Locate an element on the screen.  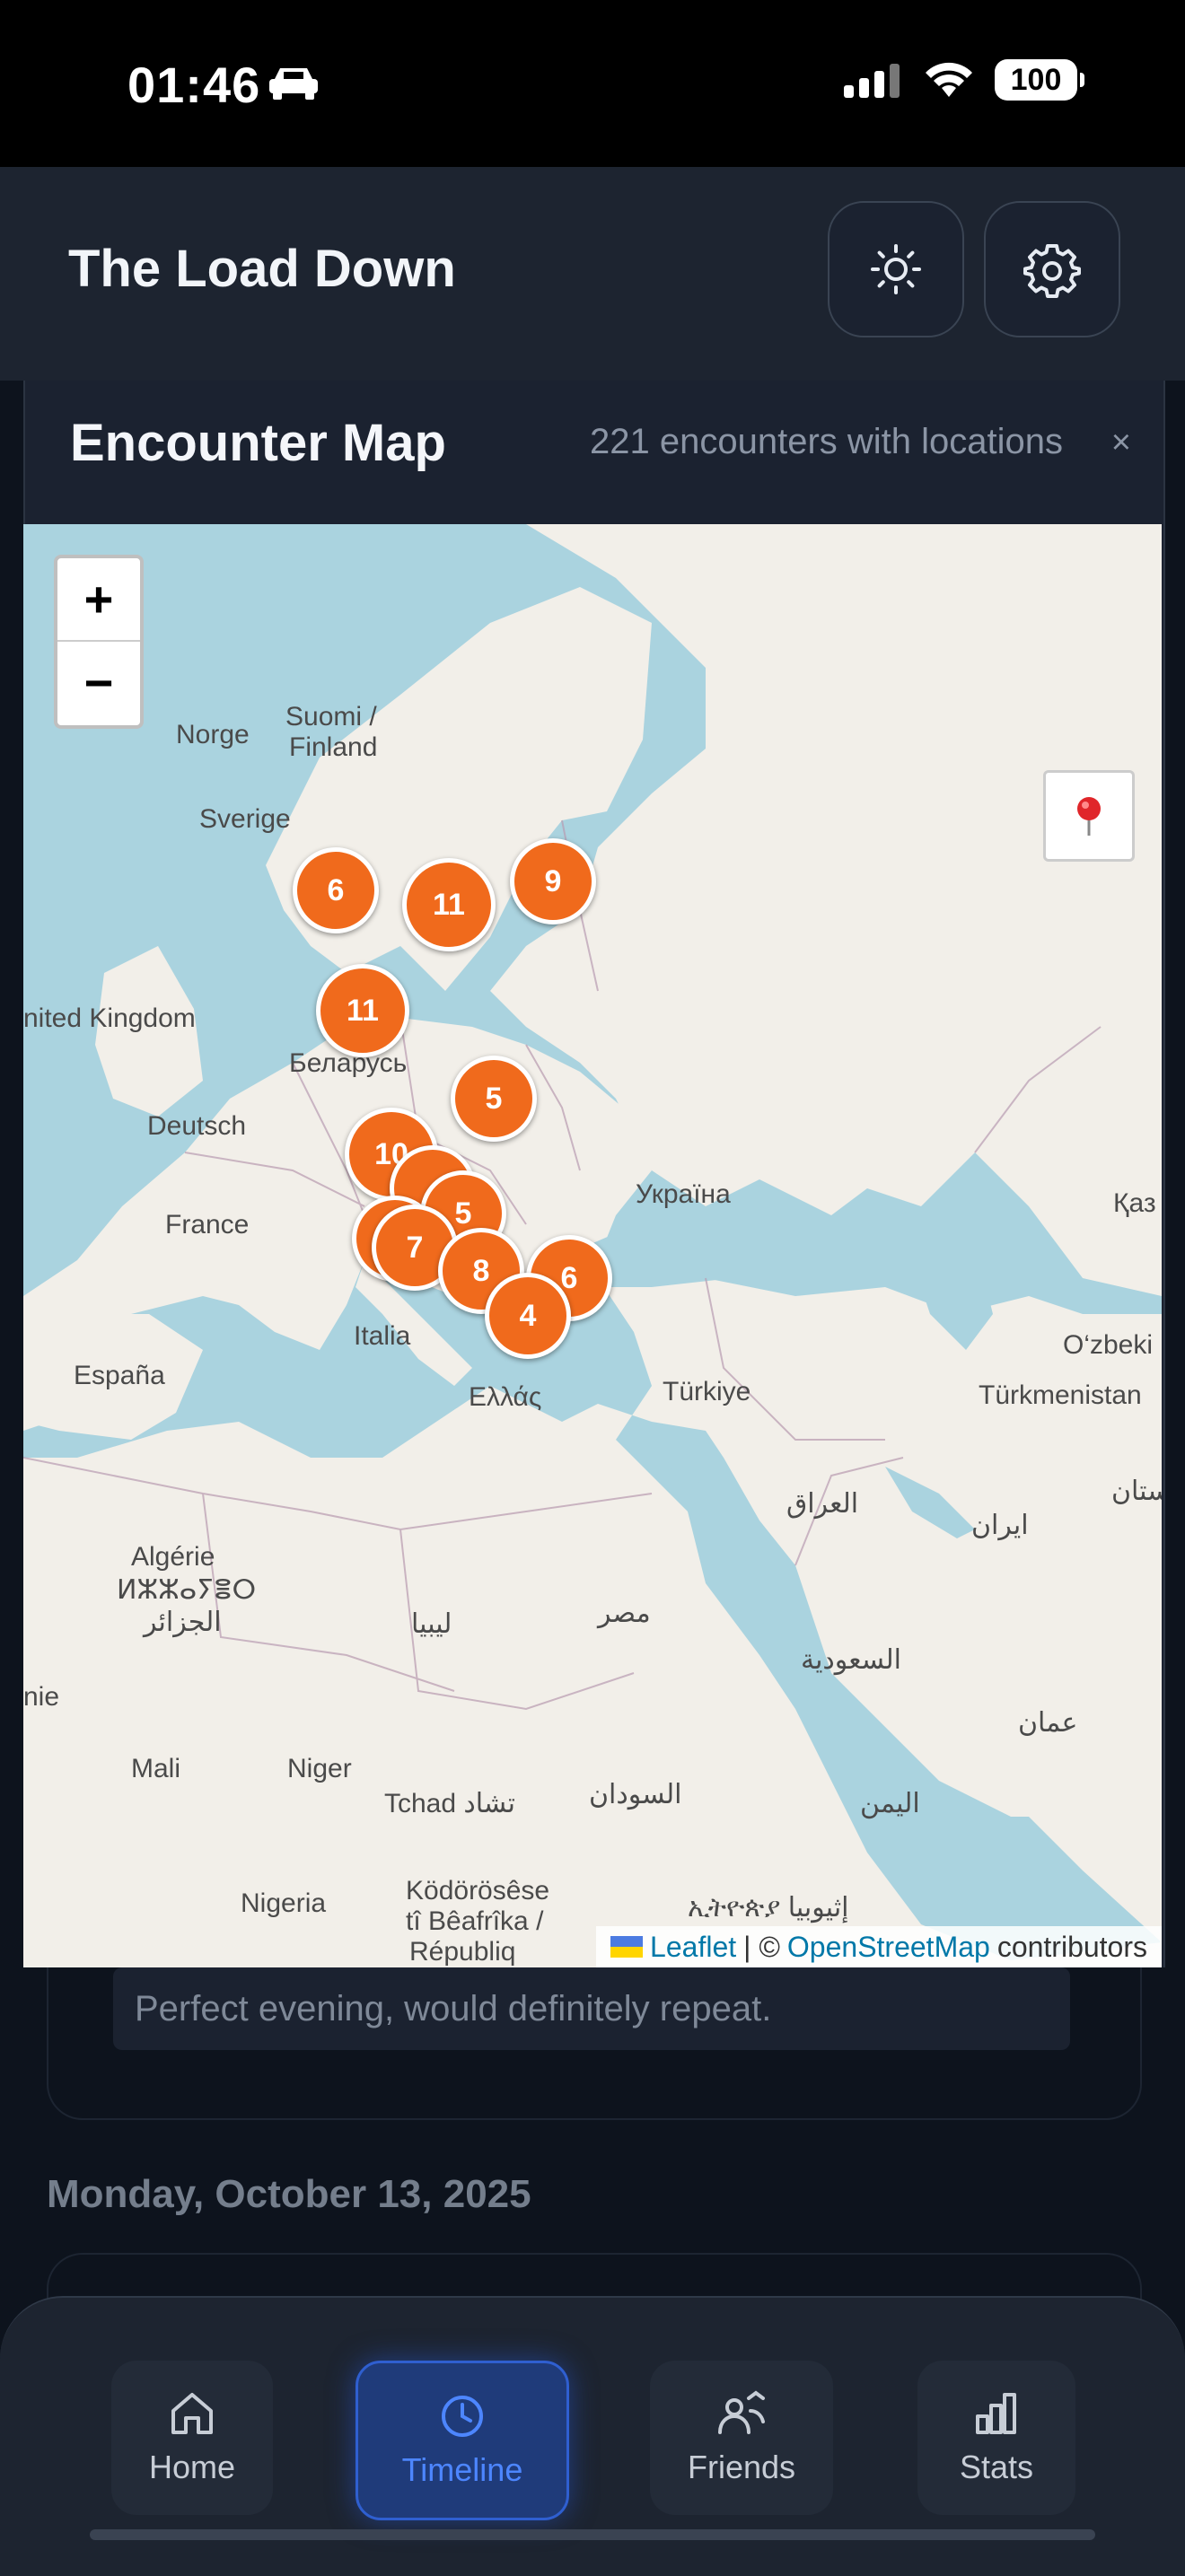
map-label: Finland is located at coordinates (333, 747).